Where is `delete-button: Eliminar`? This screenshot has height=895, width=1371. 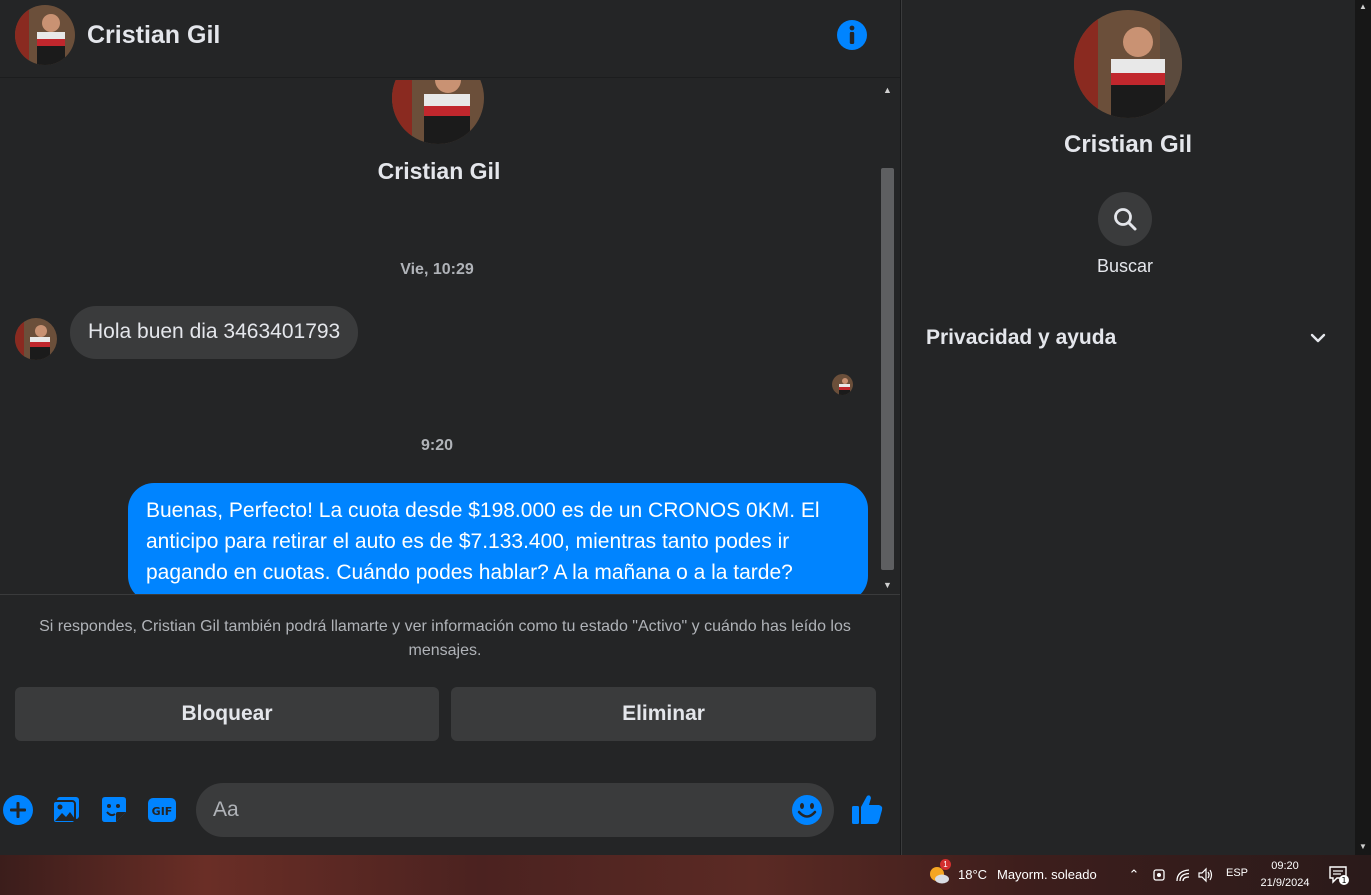
delete-button: Eliminar is located at coordinates (663, 714).